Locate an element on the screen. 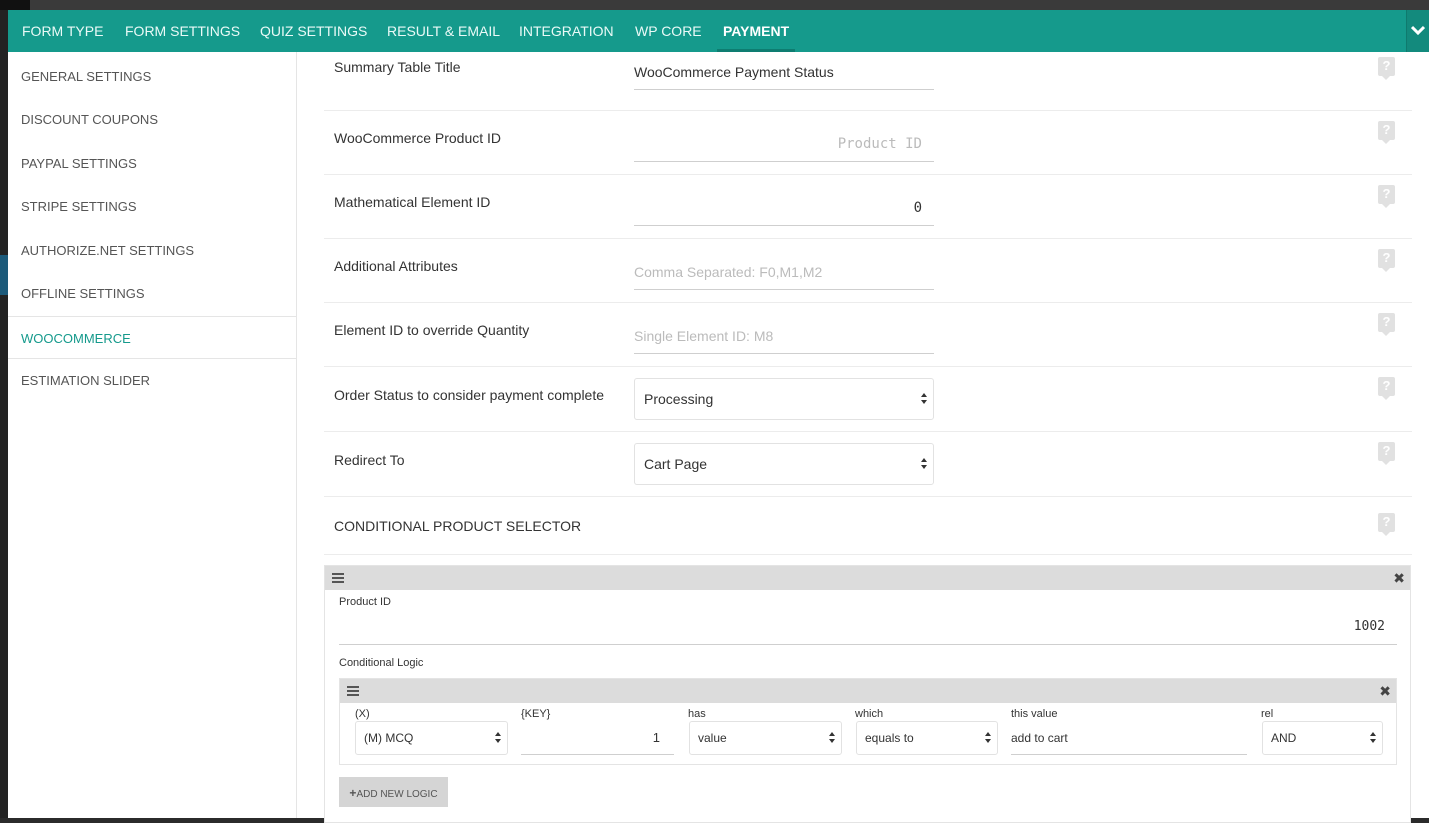 The height and width of the screenshot is (823, 1429). summary-title-row: Summary Table Title ? is located at coordinates (868, 81).